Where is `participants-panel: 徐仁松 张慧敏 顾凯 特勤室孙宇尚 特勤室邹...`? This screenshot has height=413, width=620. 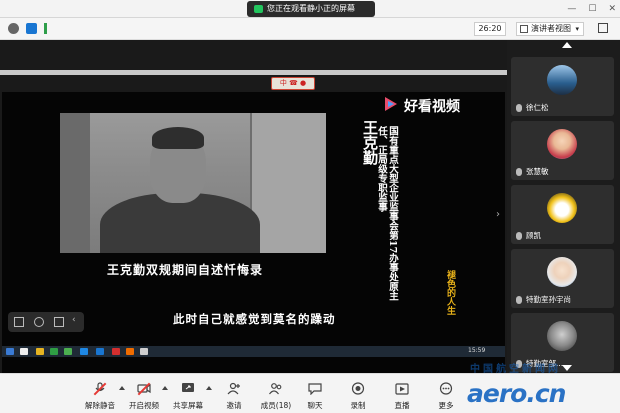
participants-panel: 徐仁松 张慧敏 顾凯 特勤室孙宇尚 特勤室邹... is located at coordinates (563, 206).